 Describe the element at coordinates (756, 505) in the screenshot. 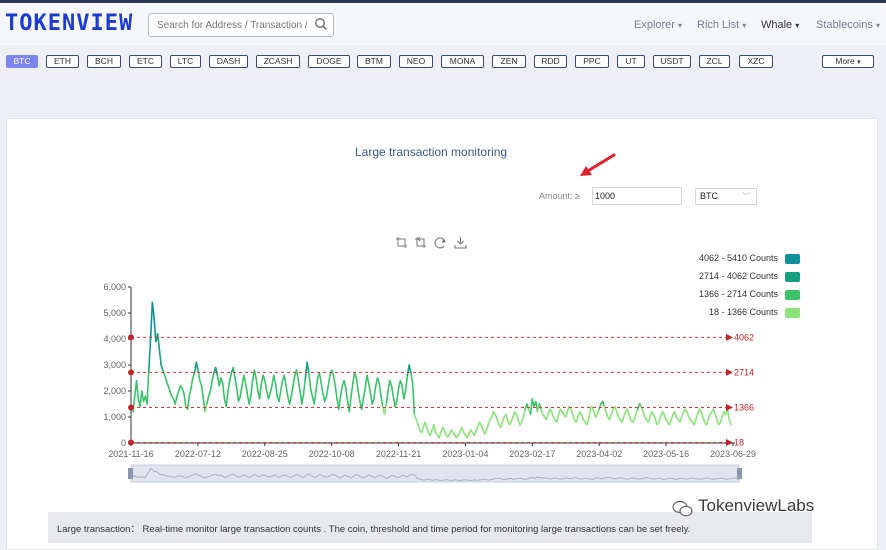

I see `watermark: TokenviewLabs` at that location.